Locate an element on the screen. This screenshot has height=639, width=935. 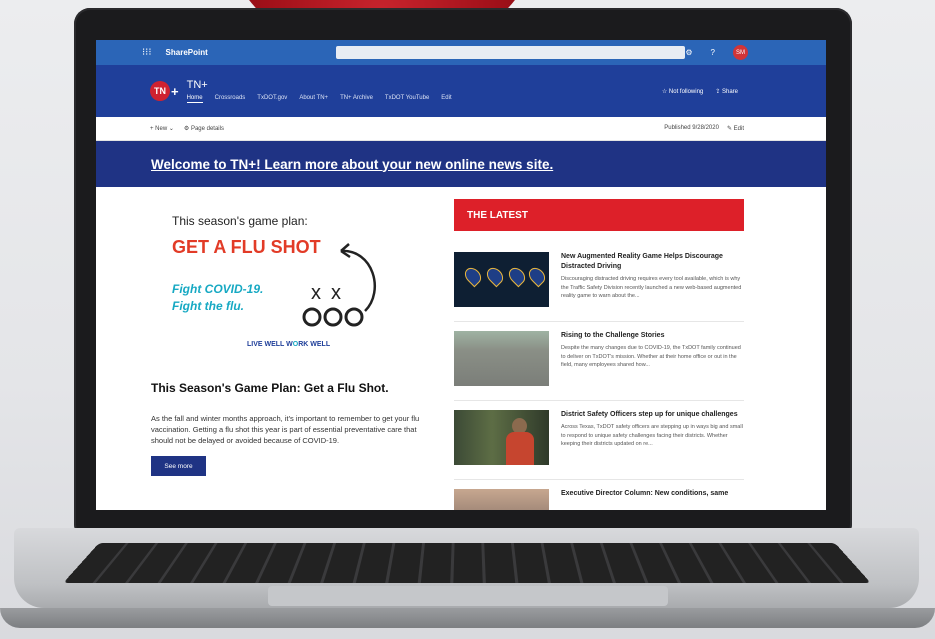
page-details-label: Page details is located at coordinates (207, 129).